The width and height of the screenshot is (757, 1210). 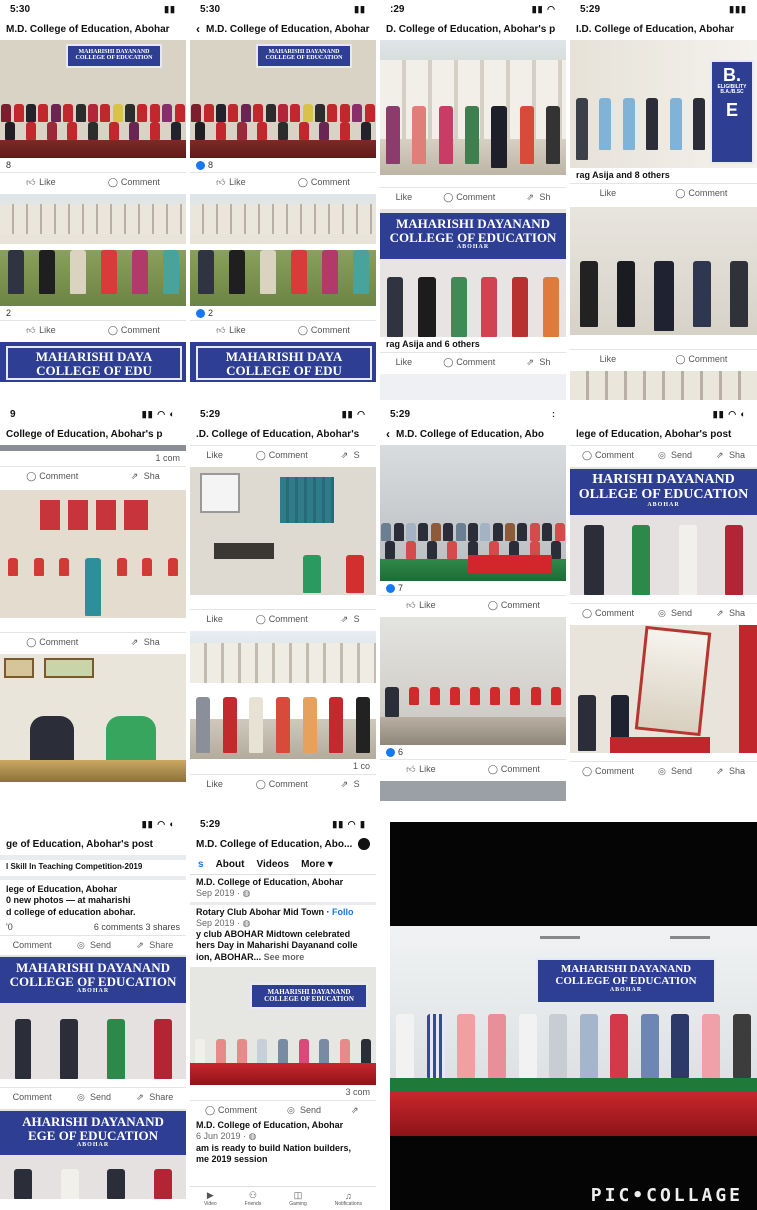 I want to click on tagged-line: rag Asija and 8 others, so click(x=663, y=175).